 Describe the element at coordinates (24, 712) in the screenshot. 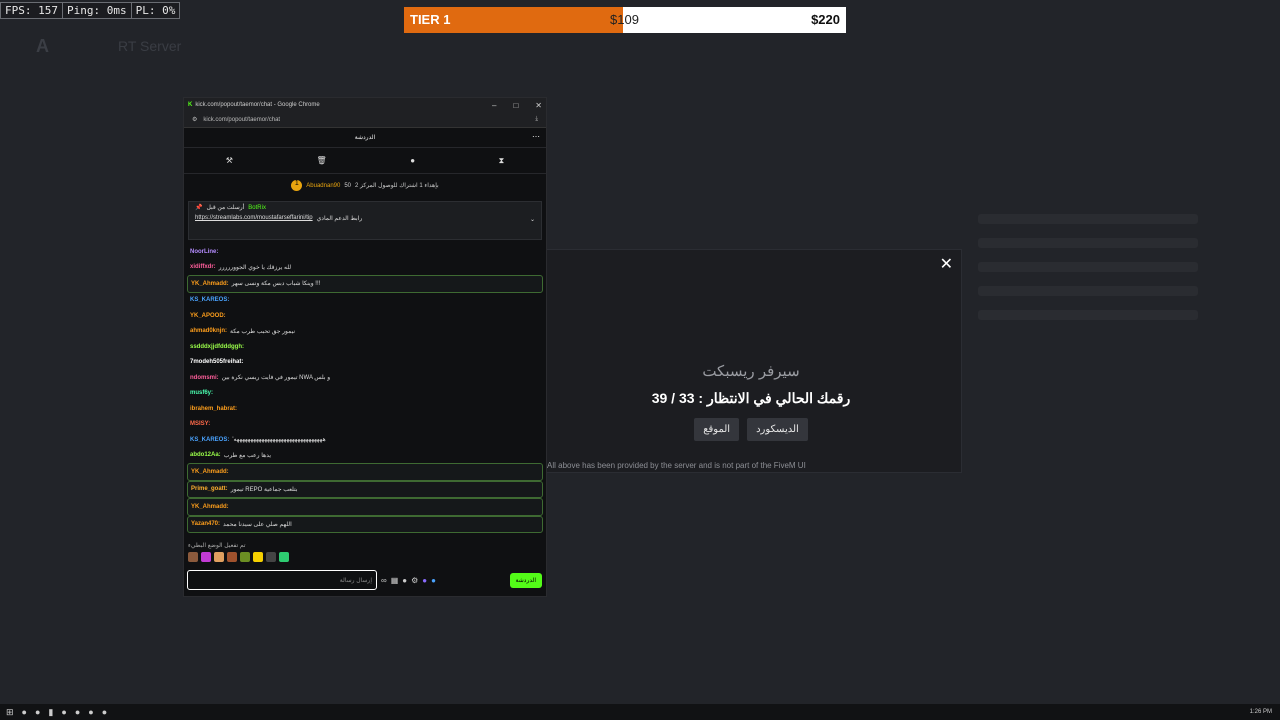

I see `search-icon: ●` at that location.